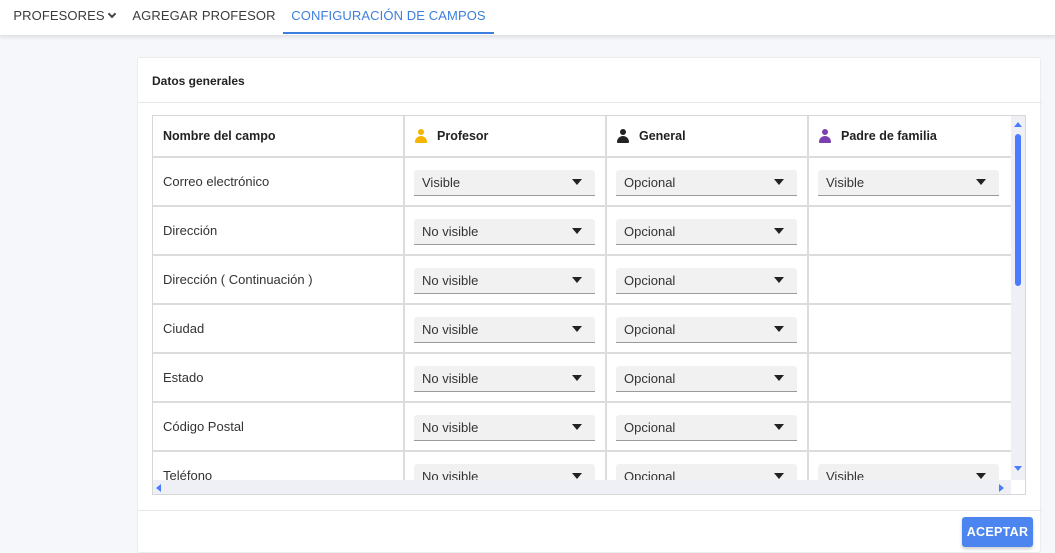  What do you see at coordinates (463, 136) in the screenshot?
I see `header-teacher-label: Profesor` at bounding box center [463, 136].